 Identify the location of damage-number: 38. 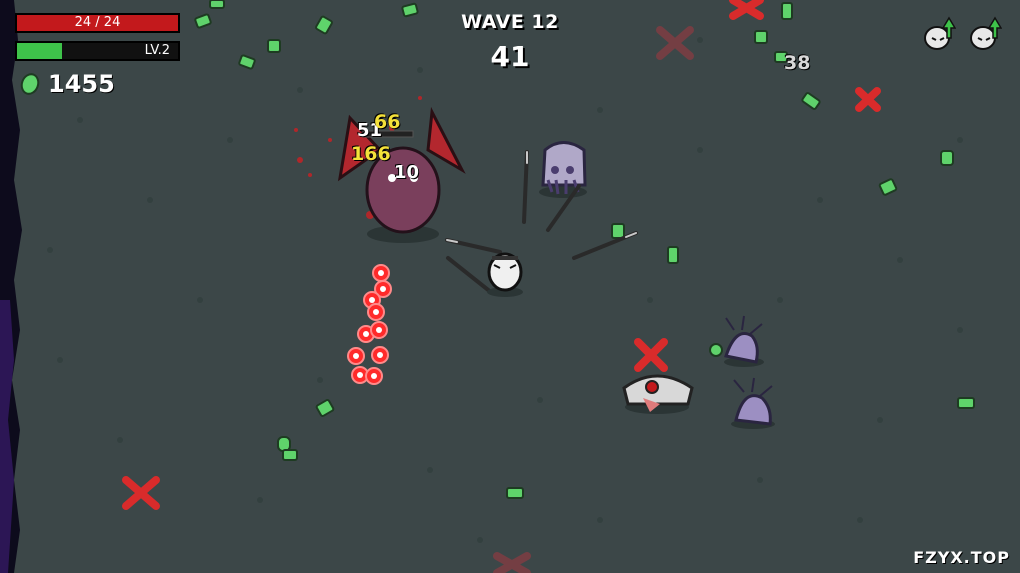
(797, 63).